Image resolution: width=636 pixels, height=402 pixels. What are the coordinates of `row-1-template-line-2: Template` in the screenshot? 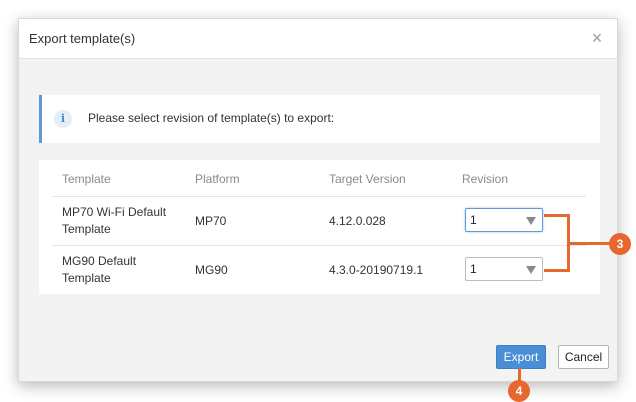 It's located at (86, 229).